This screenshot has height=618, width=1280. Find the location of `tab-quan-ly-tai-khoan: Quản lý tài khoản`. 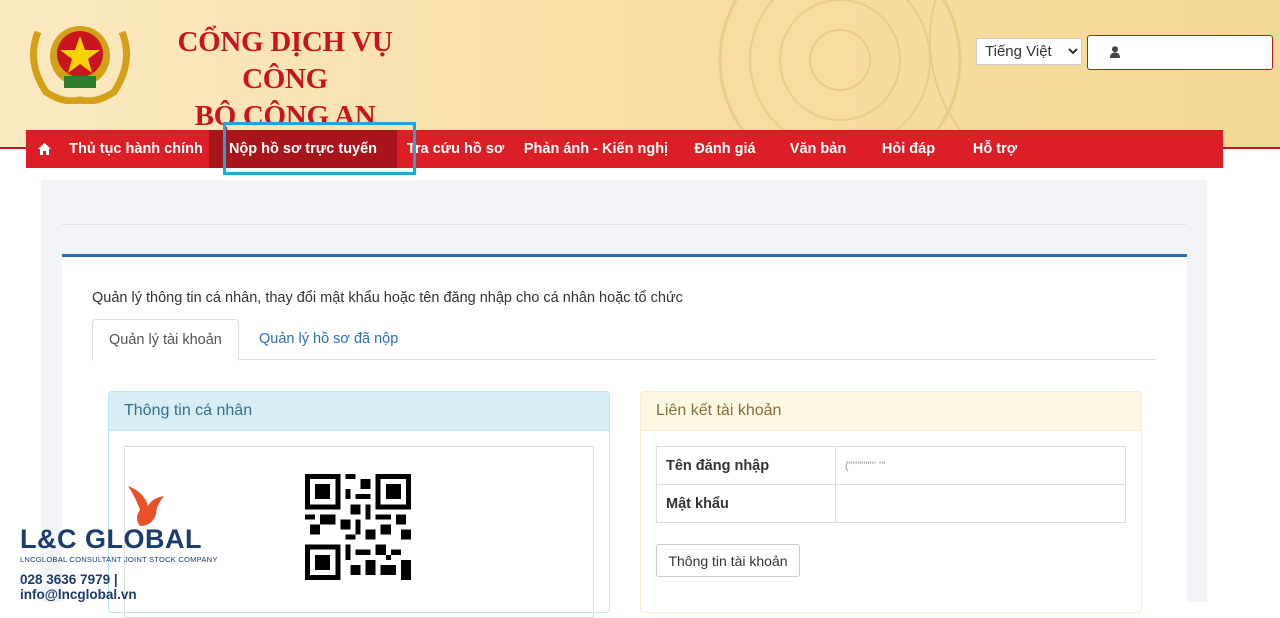

tab-quan-ly-tai-khoan: Quản lý tài khoản is located at coordinates (165, 340).